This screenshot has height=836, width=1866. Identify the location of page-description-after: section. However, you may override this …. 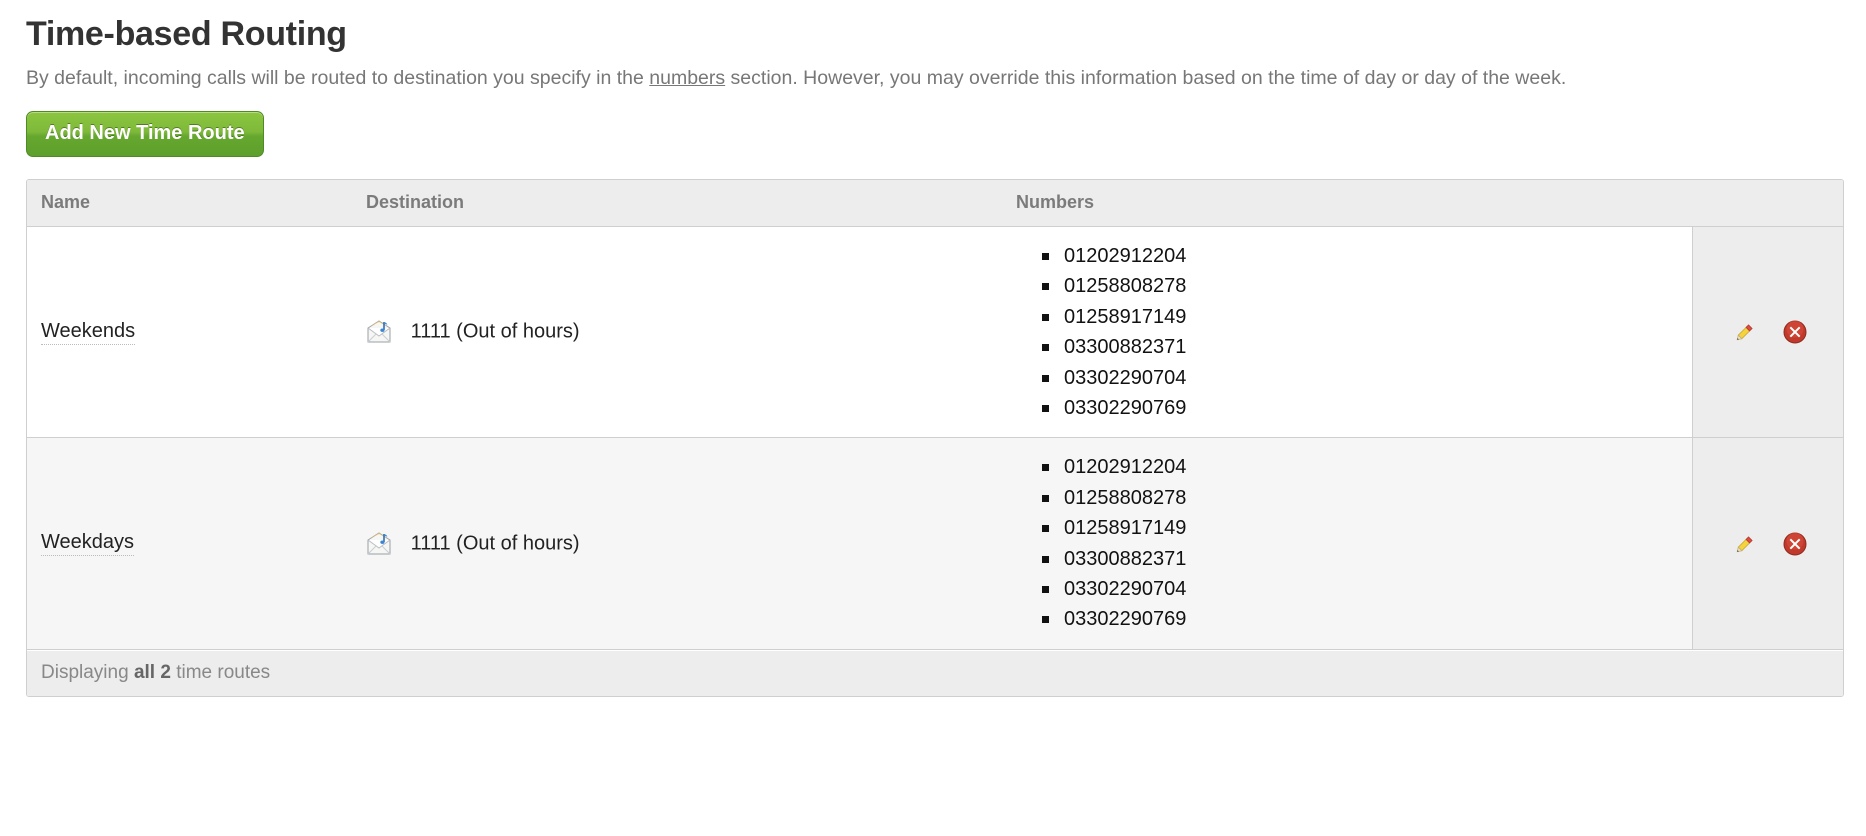
(1146, 77).